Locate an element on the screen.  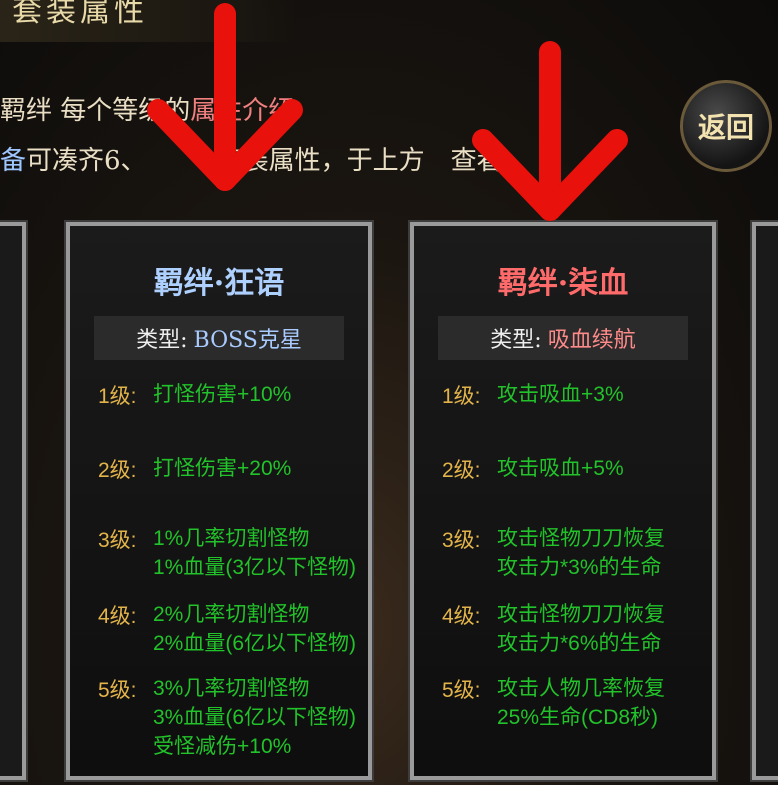
level-row: 5级: 攻击人物几率恢复 25%生命(CD8秒) is located at coordinates (553, 703).